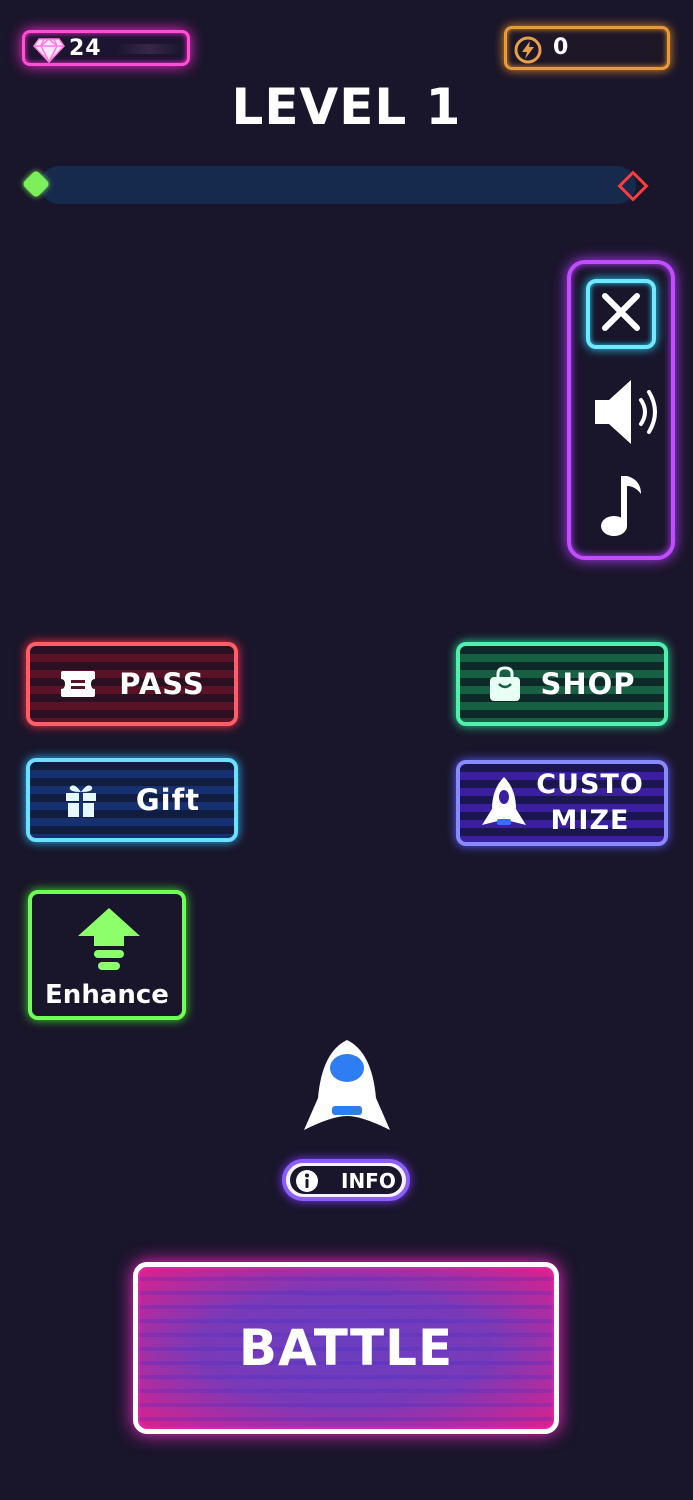 This screenshot has width=693, height=1500. What do you see at coordinates (85, 48) in the screenshot?
I see `gem-count: 24` at bounding box center [85, 48].